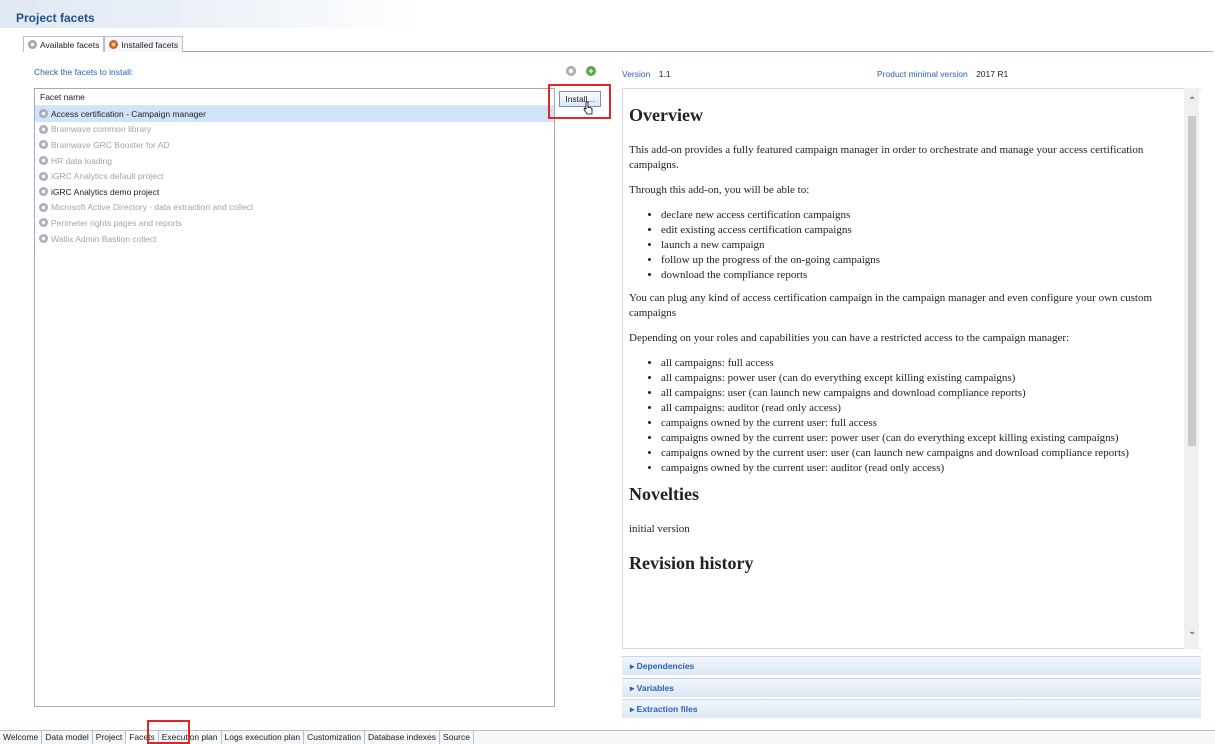 Image resolution: width=1215 pixels, height=744 pixels. I want to click on tab-customization: Customization, so click(334, 737).